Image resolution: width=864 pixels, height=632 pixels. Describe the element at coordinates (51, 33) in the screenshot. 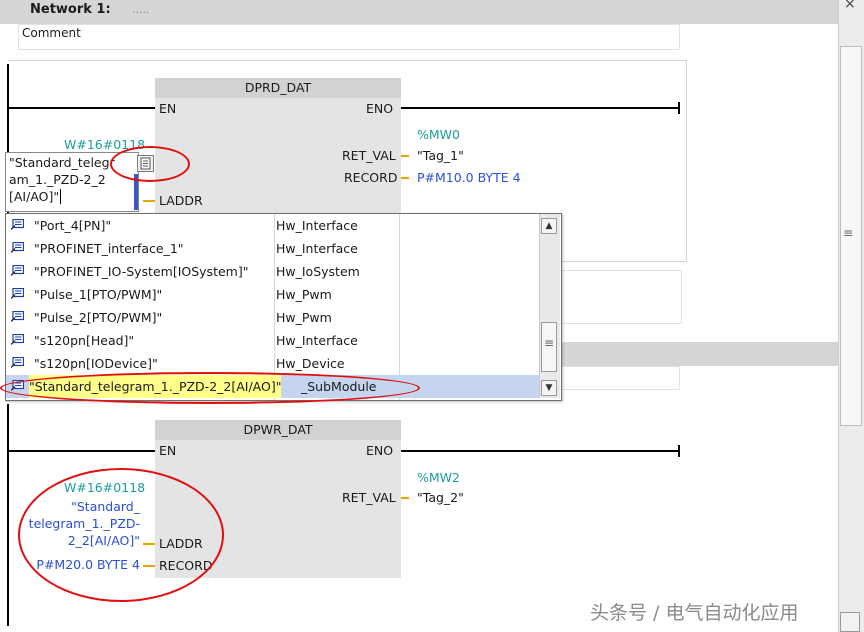

I see `network-comment-text: Comment` at that location.